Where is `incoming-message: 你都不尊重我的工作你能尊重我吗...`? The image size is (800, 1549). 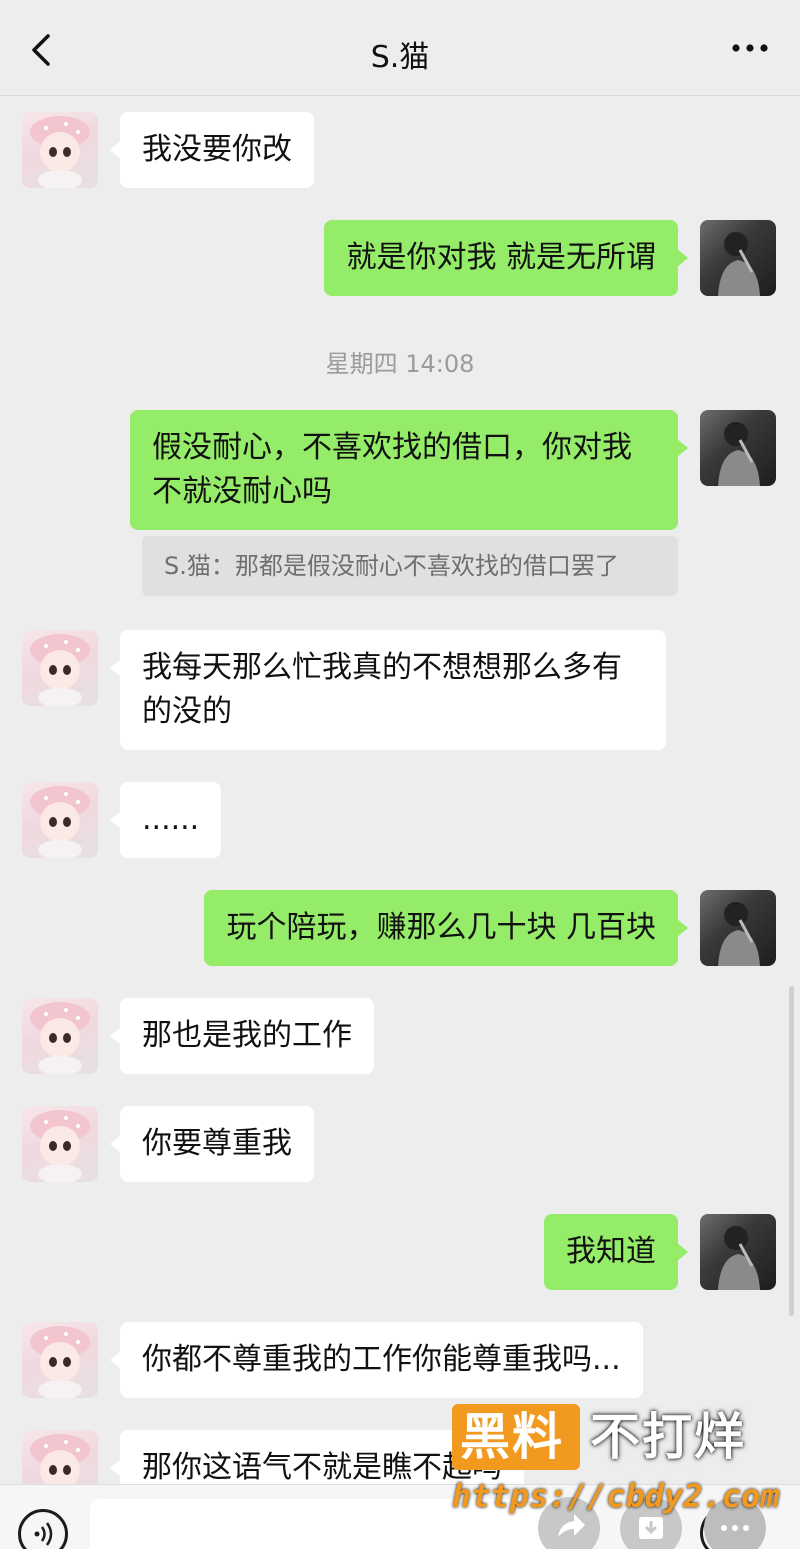 incoming-message: 你都不尊重我的工作你能尊重我吗... is located at coordinates (376, 1360).